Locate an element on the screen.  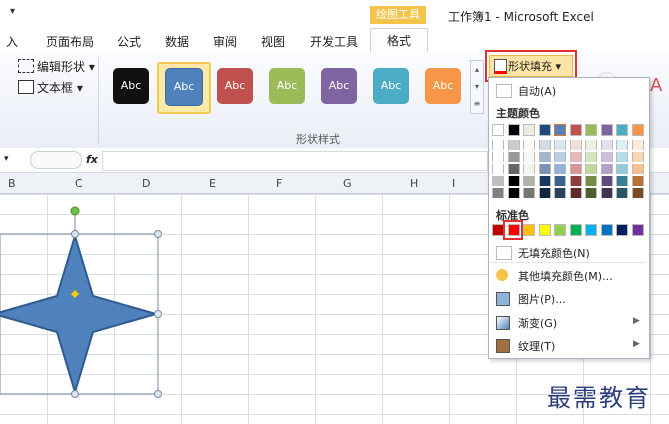
tab-insert: 入 is located at coordinates (12, 41).